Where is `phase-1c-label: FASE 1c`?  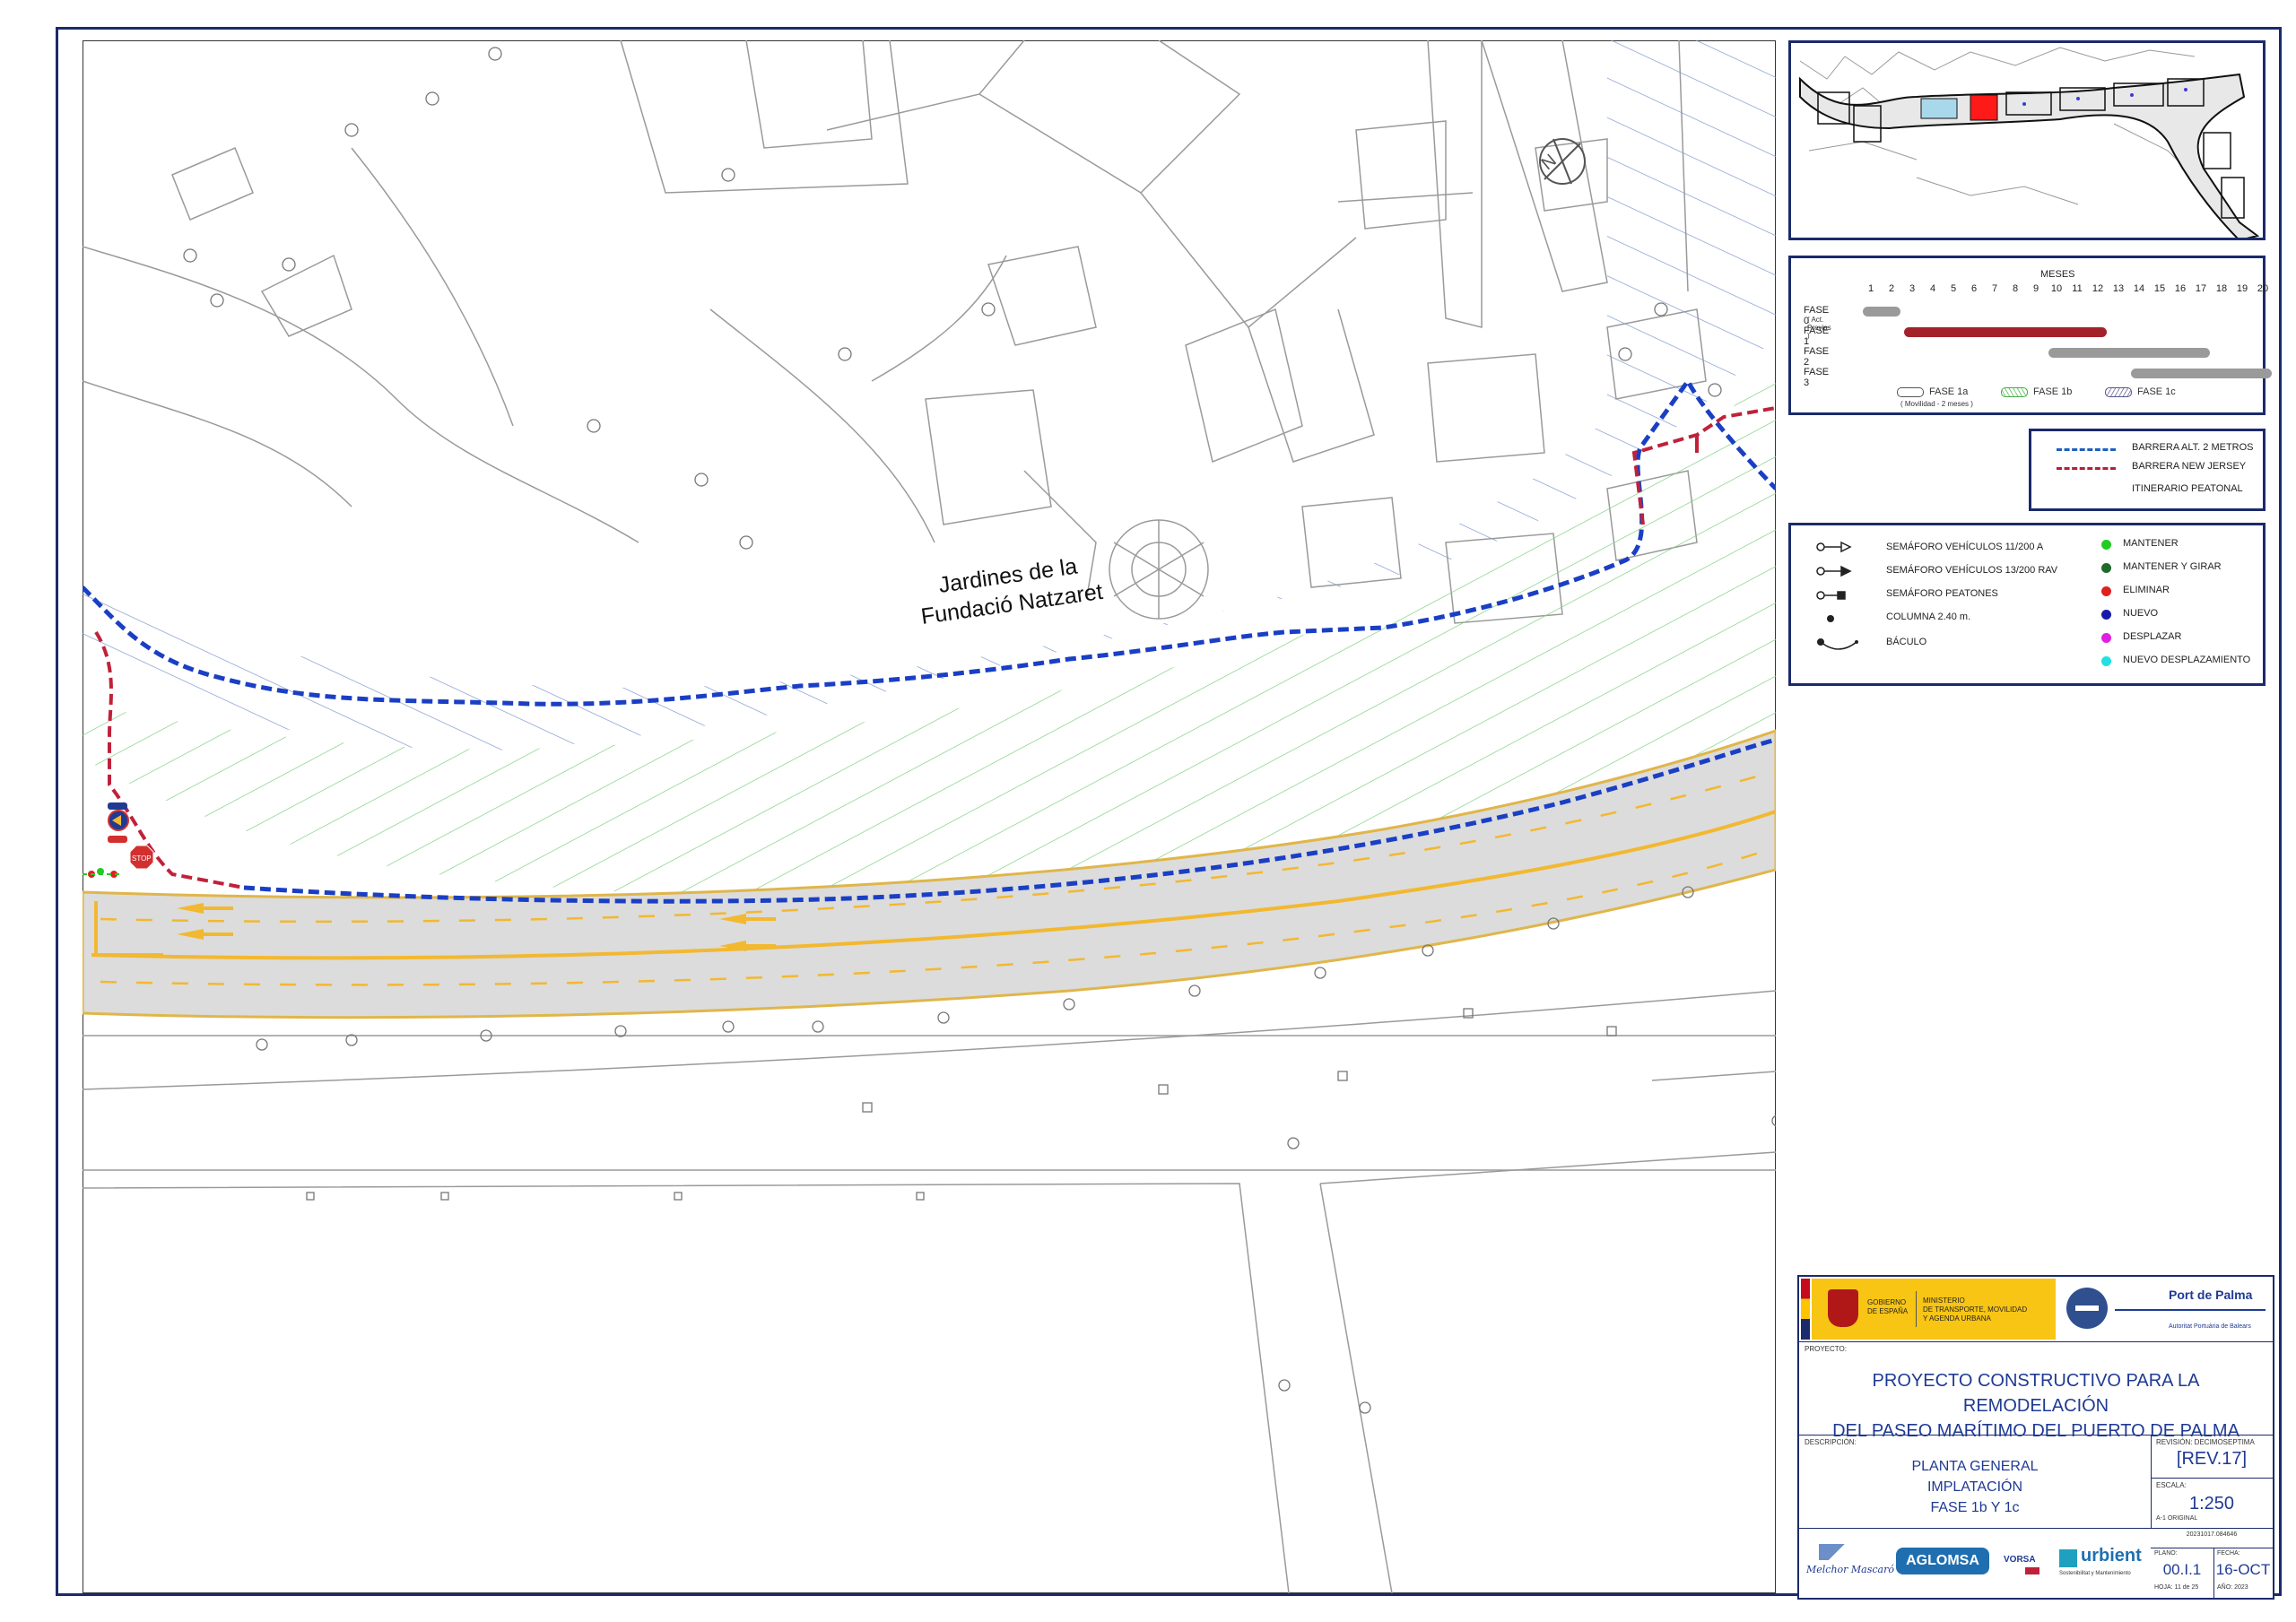 phase-1c-label: FASE 1c is located at coordinates (2156, 391).